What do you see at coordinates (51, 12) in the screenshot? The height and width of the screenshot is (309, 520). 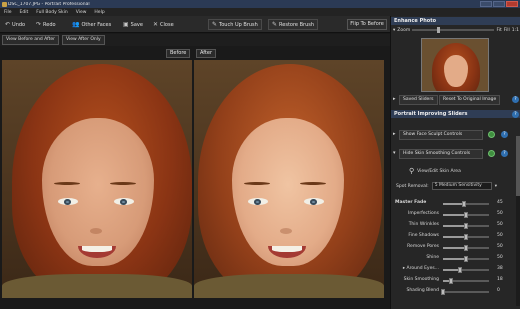 I see `menu-full-body-skin: Full Body Skin` at bounding box center [51, 12].